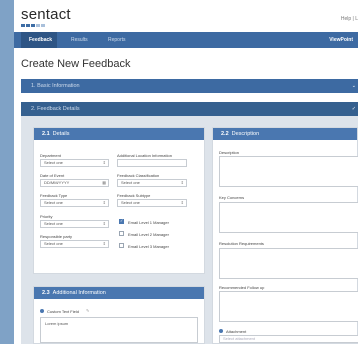 The width and height of the screenshot is (358, 344). I want to click on key-concerns-textarea, so click(288, 217).